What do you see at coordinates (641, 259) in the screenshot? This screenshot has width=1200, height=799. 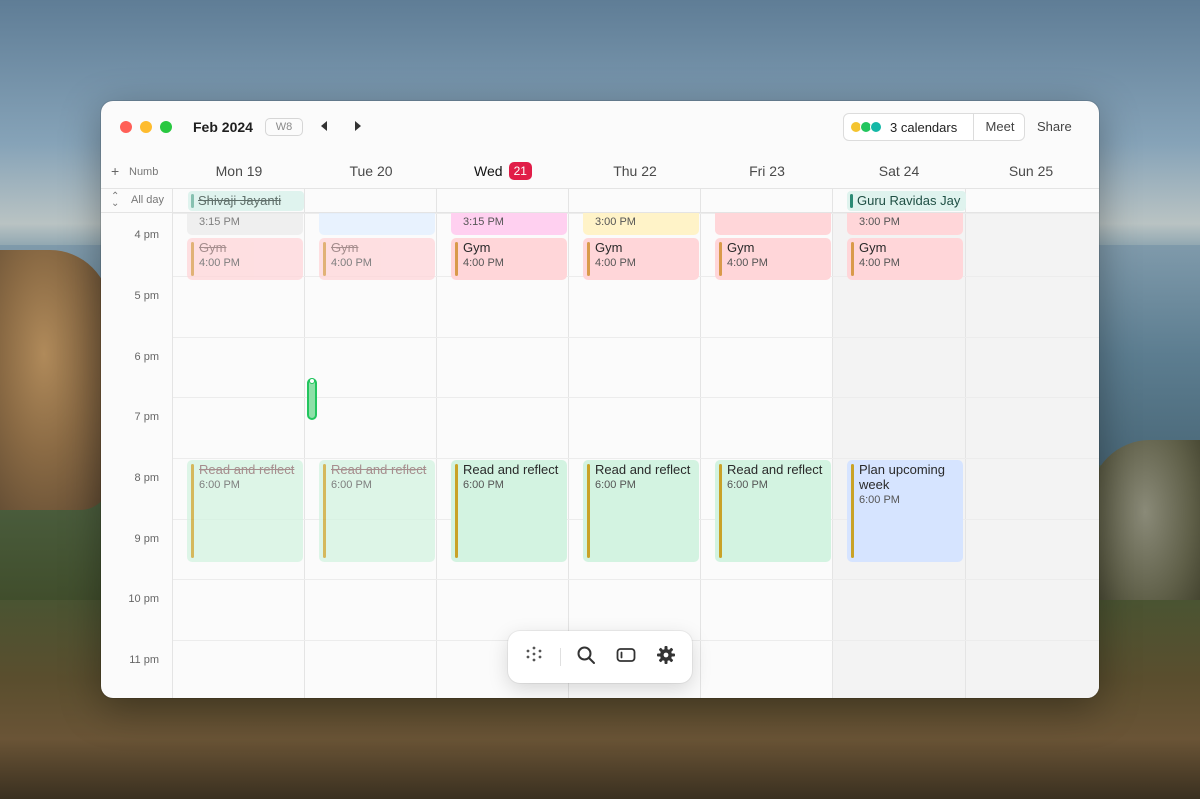 I see `event-gym-thu: Gym 4:00 PM` at bounding box center [641, 259].